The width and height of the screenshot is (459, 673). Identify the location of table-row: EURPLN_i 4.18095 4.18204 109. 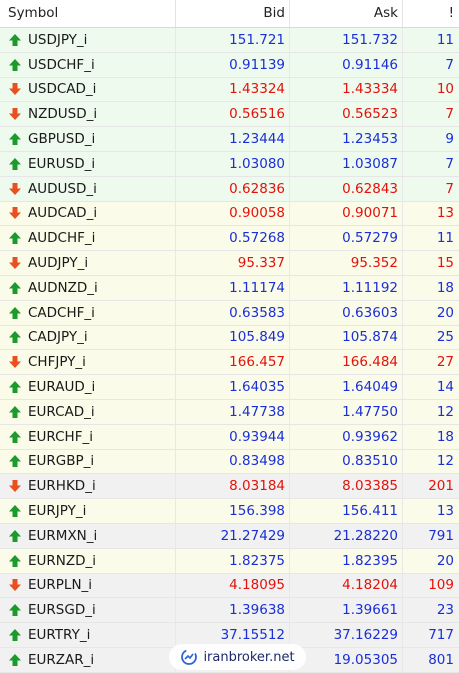
(229, 586).